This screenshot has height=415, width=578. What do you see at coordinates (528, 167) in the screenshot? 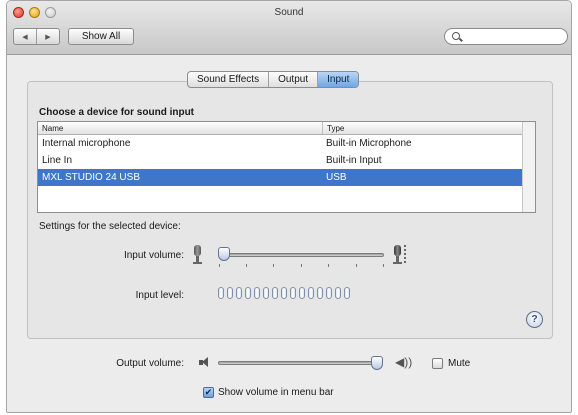
I see `table-scrollbar` at bounding box center [528, 167].